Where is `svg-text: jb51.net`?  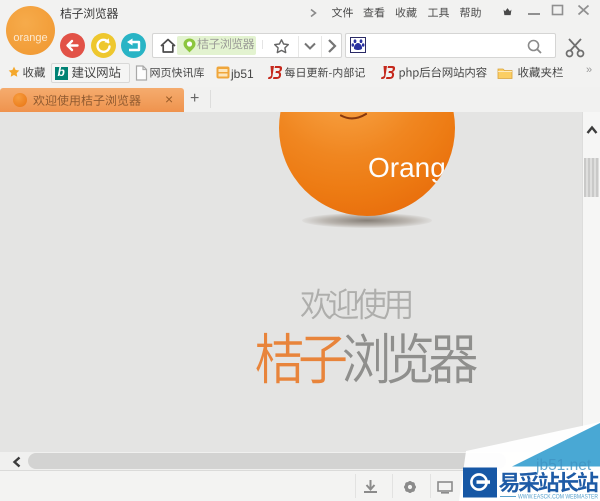
svg-text: jb51.net is located at coordinates (563, 465).